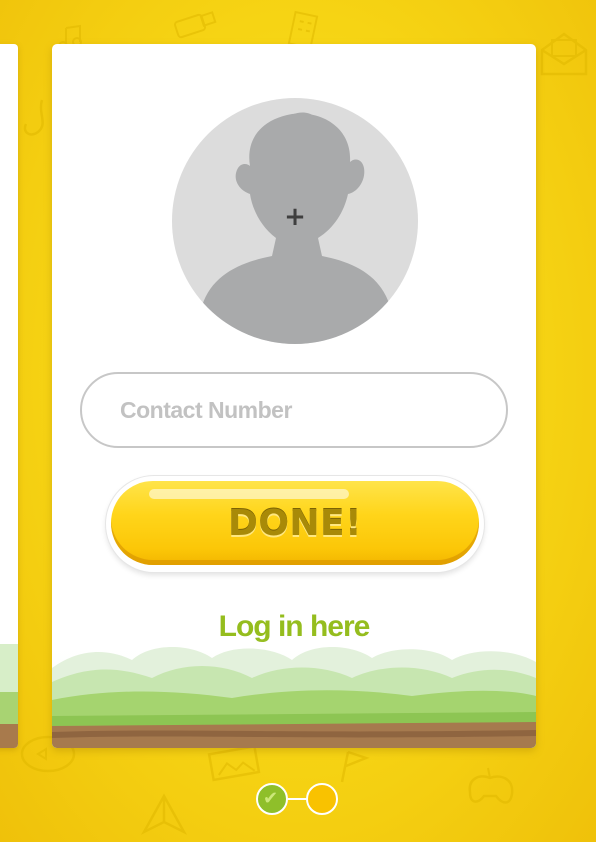 This screenshot has height=842, width=596. I want to click on done-button-label: DONE!, so click(295, 523).